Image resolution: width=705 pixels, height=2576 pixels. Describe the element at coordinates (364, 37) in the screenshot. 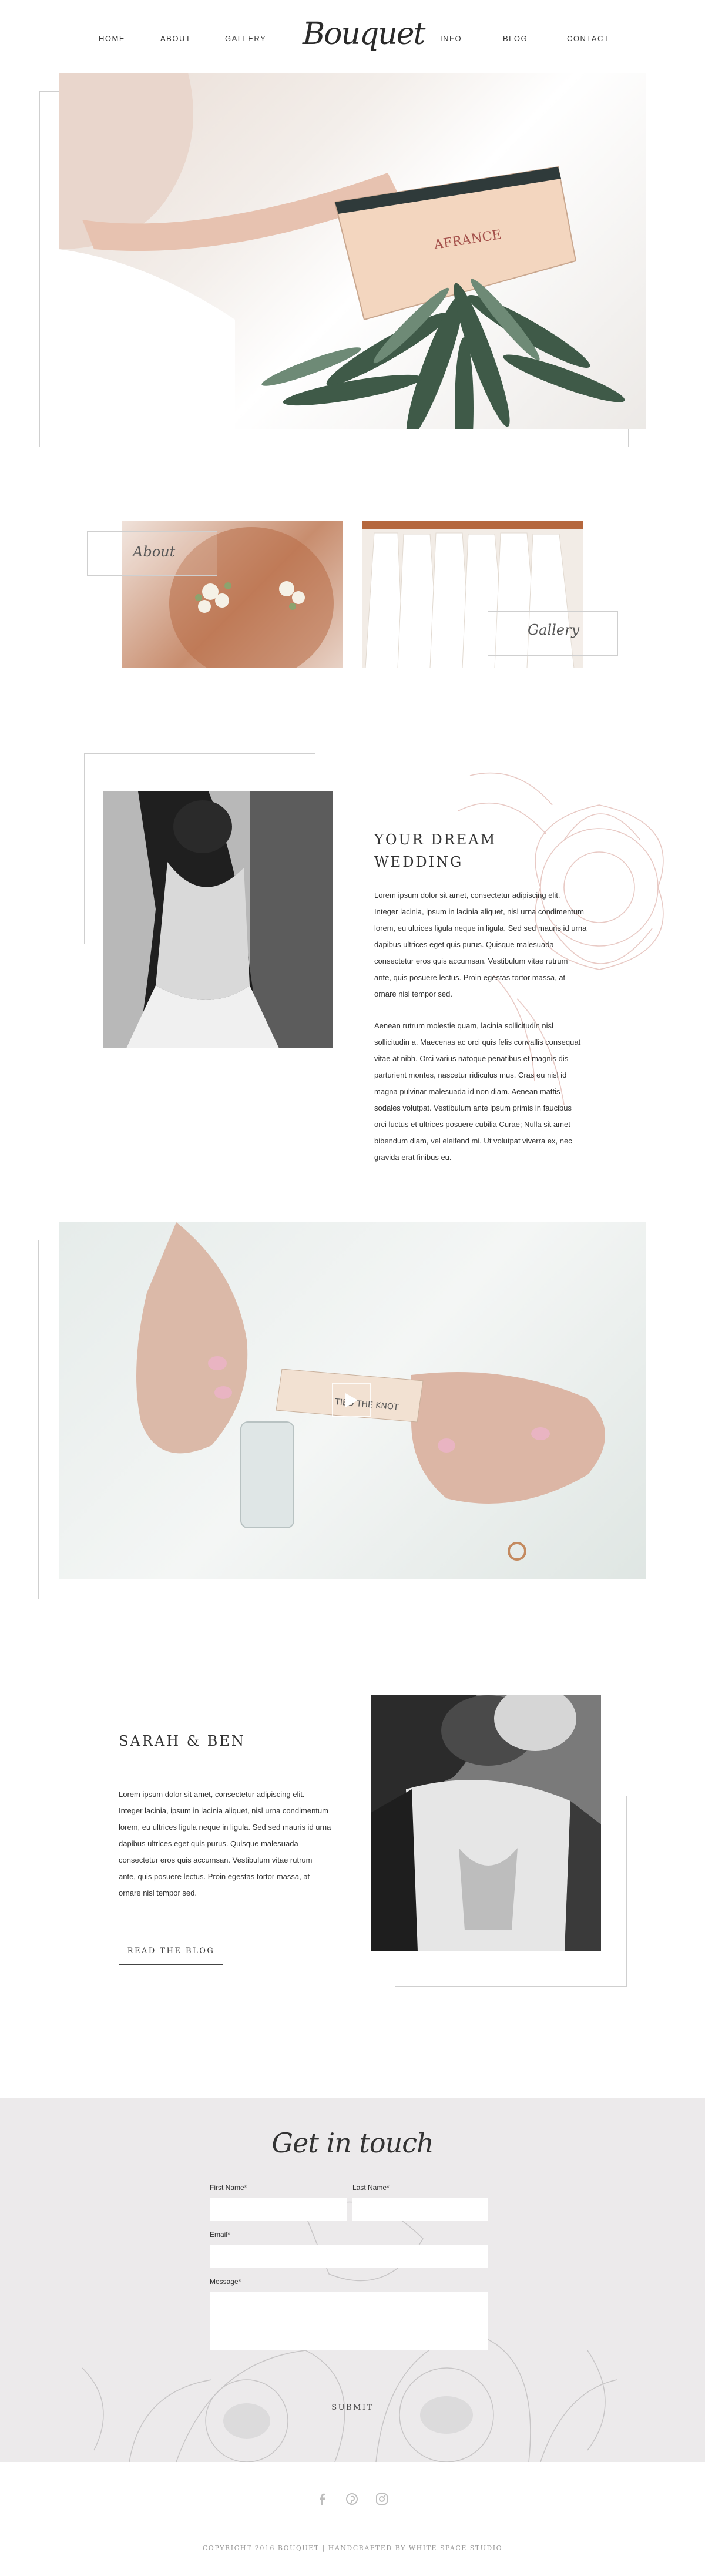

I see `site-logo: Bouquet` at that location.